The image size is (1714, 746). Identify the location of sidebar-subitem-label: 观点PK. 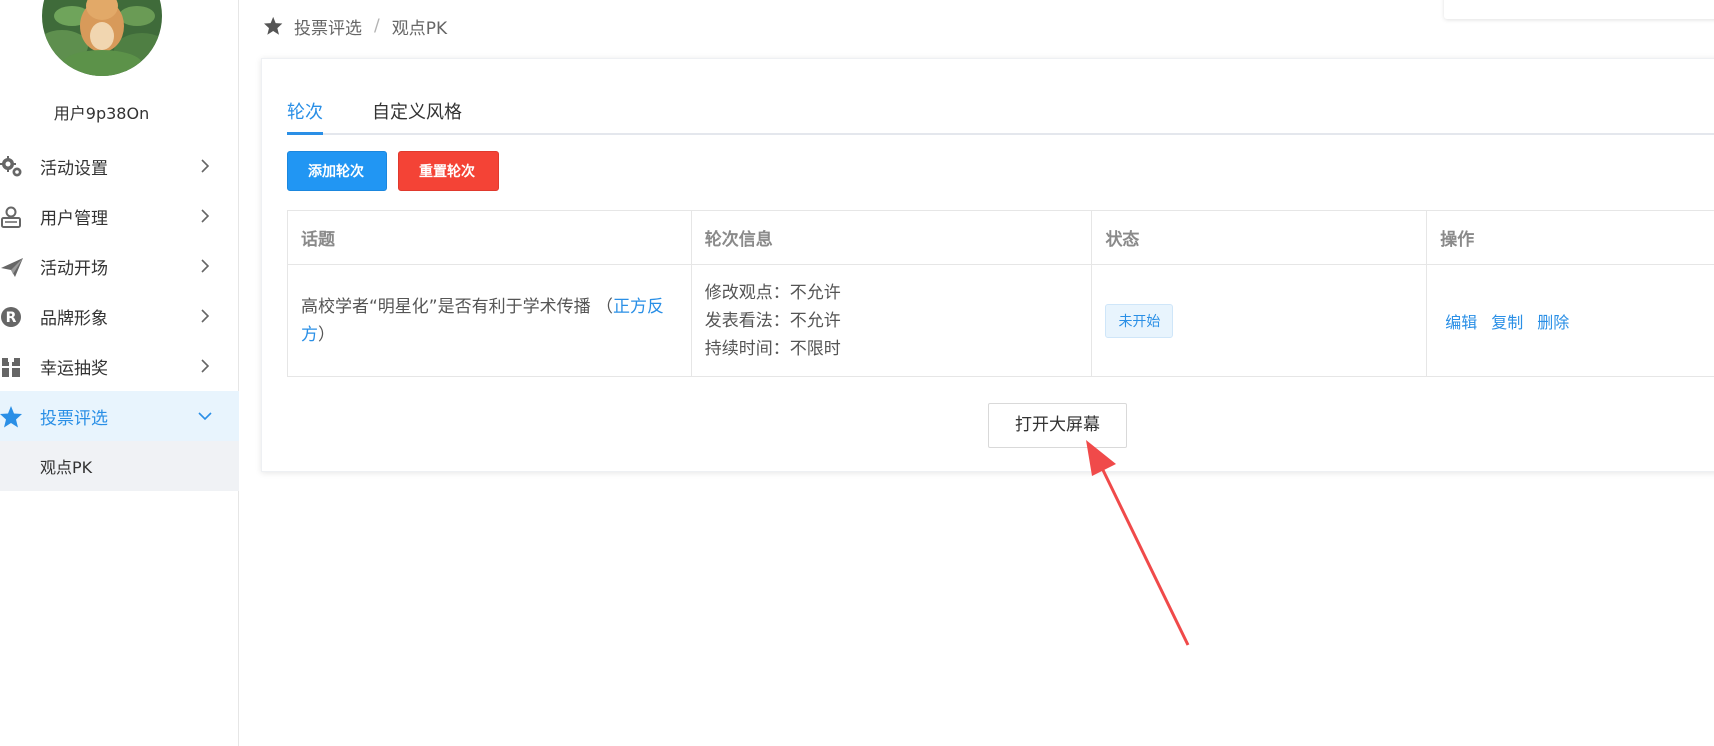
(66, 467).